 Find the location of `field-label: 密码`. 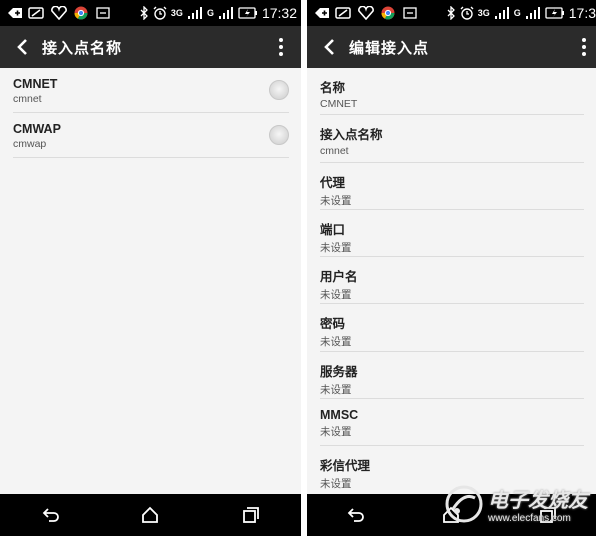

field-label: 密码 is located at coordinates (333, 324).